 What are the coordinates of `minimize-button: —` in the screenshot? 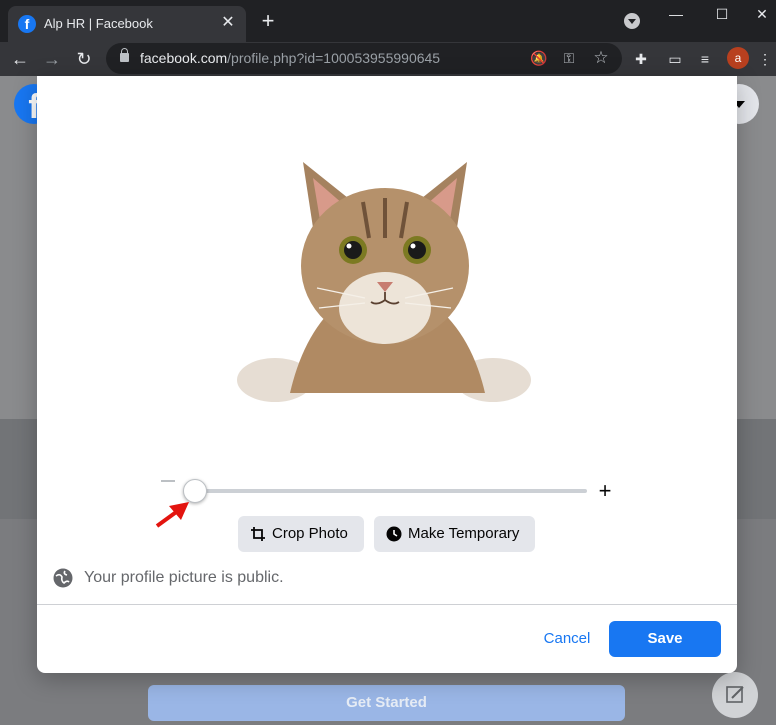 It's located at (676, 14).